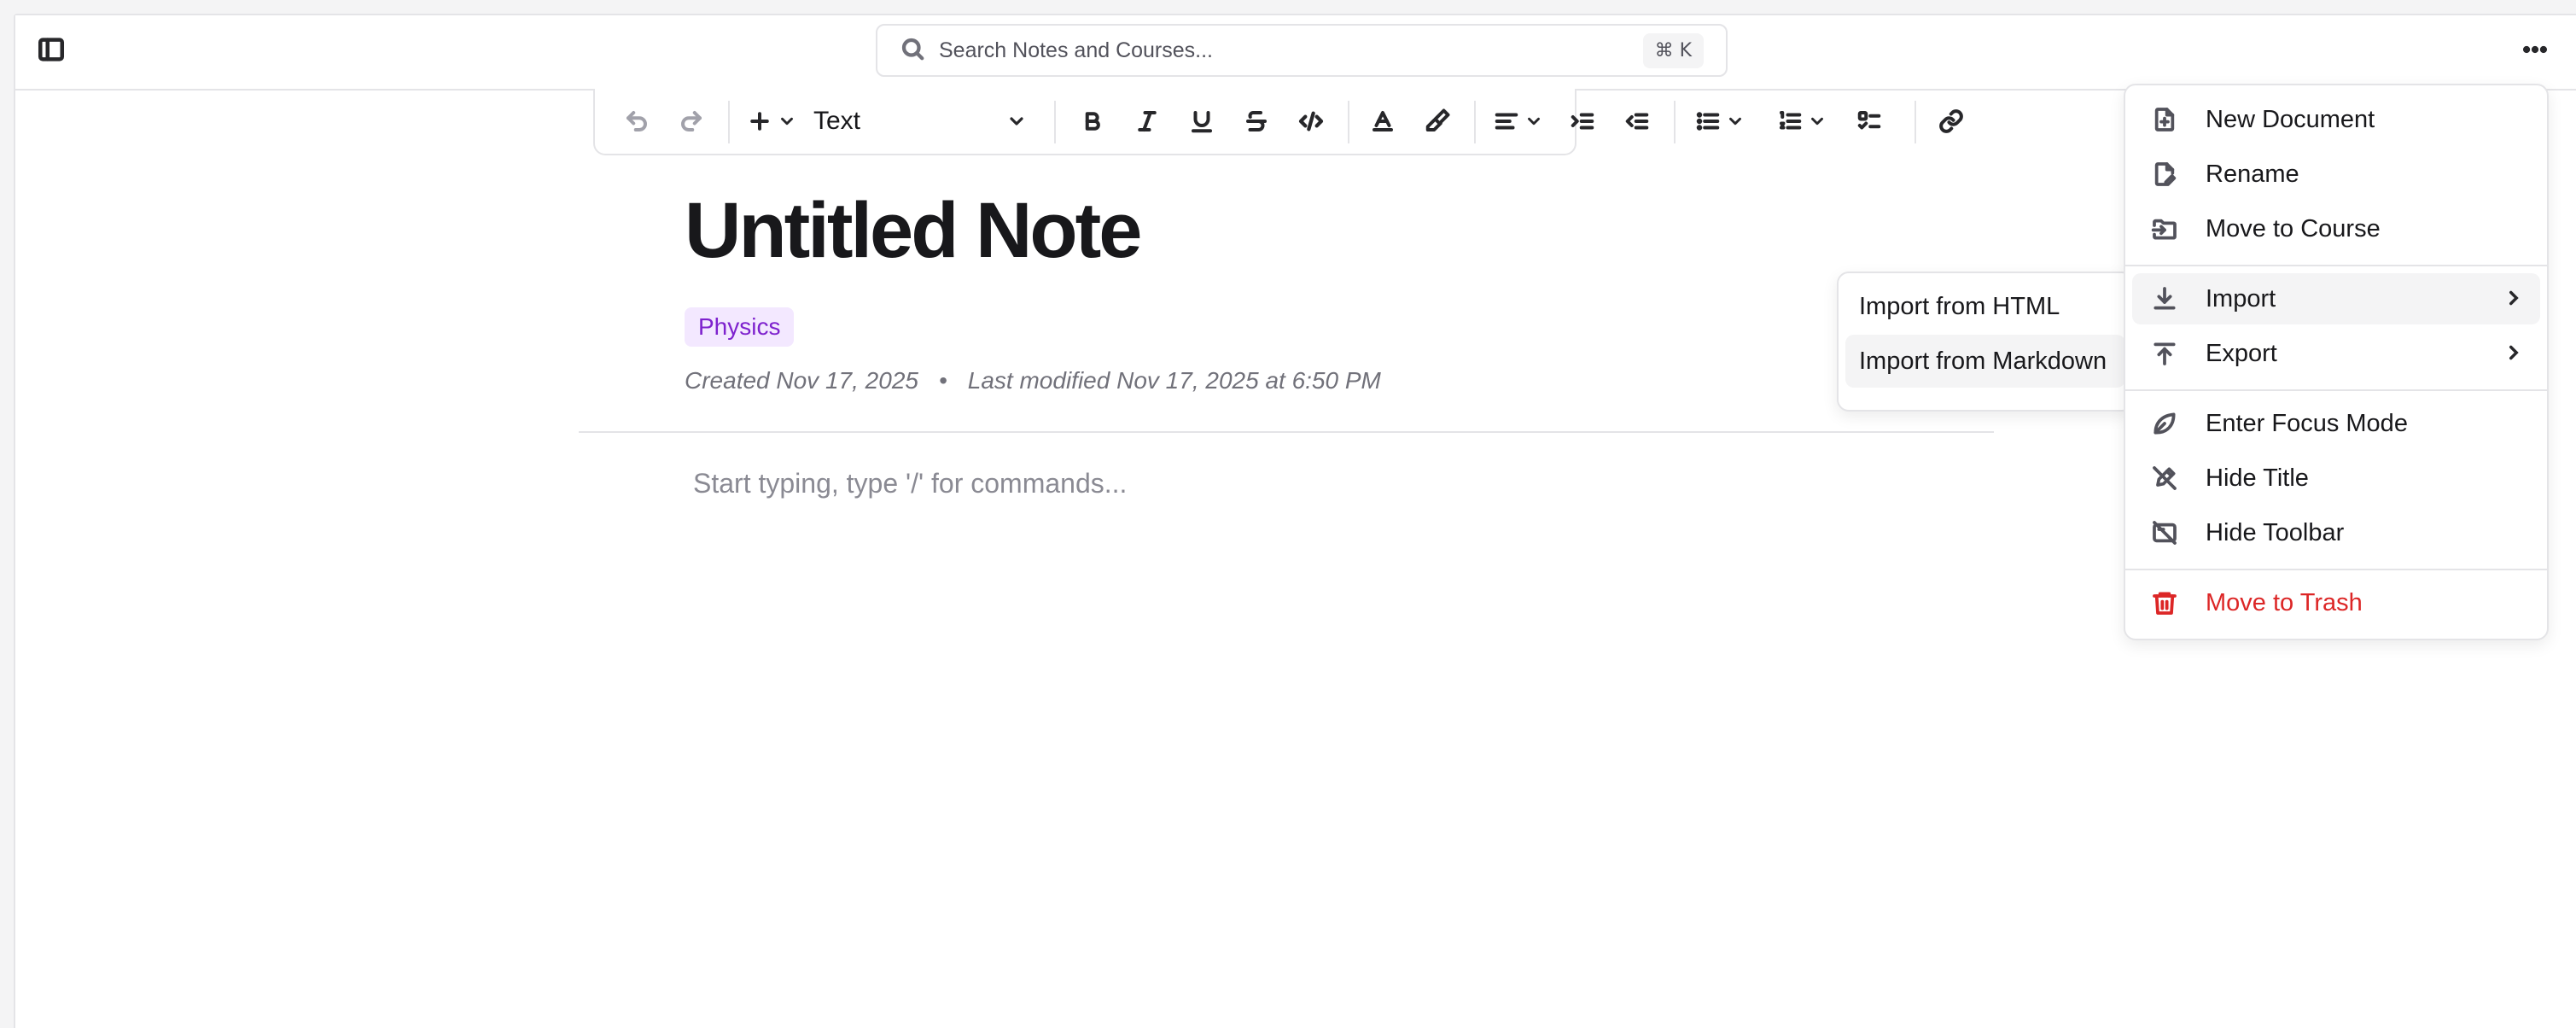  I want to click on search-icon, so click(901, 51).